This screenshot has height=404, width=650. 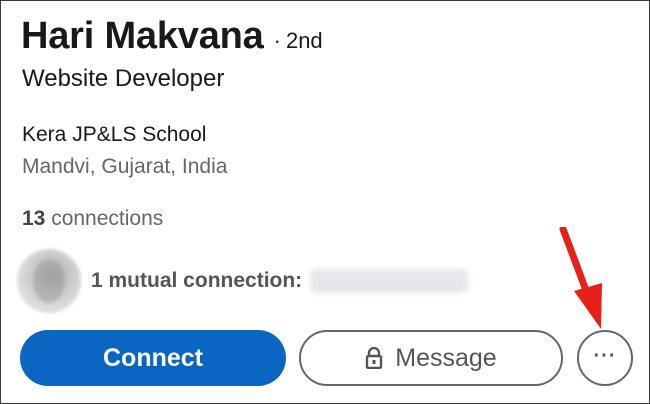 What do you see at coordinates (304, 40) in the screenshot?
I see `degree-label: 2nd` at bounding box center [304, 40].